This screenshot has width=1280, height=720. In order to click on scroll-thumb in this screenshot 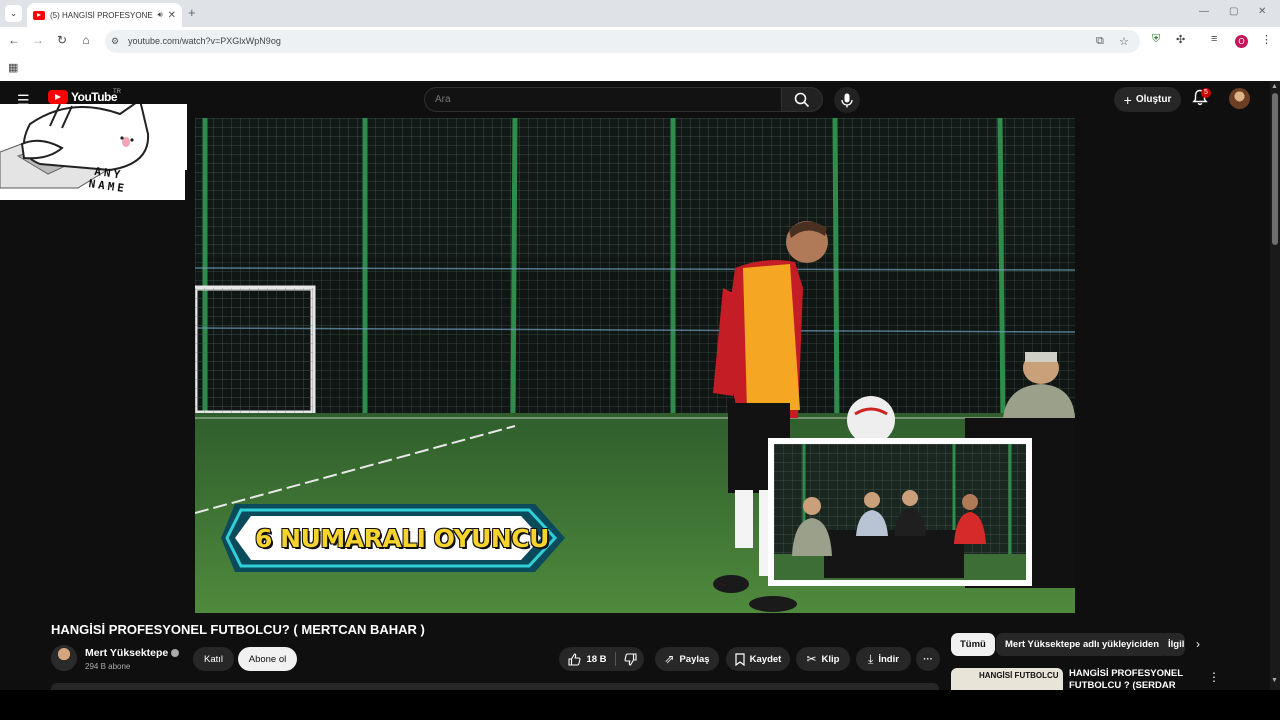, I will do `click(1275, 169)`.